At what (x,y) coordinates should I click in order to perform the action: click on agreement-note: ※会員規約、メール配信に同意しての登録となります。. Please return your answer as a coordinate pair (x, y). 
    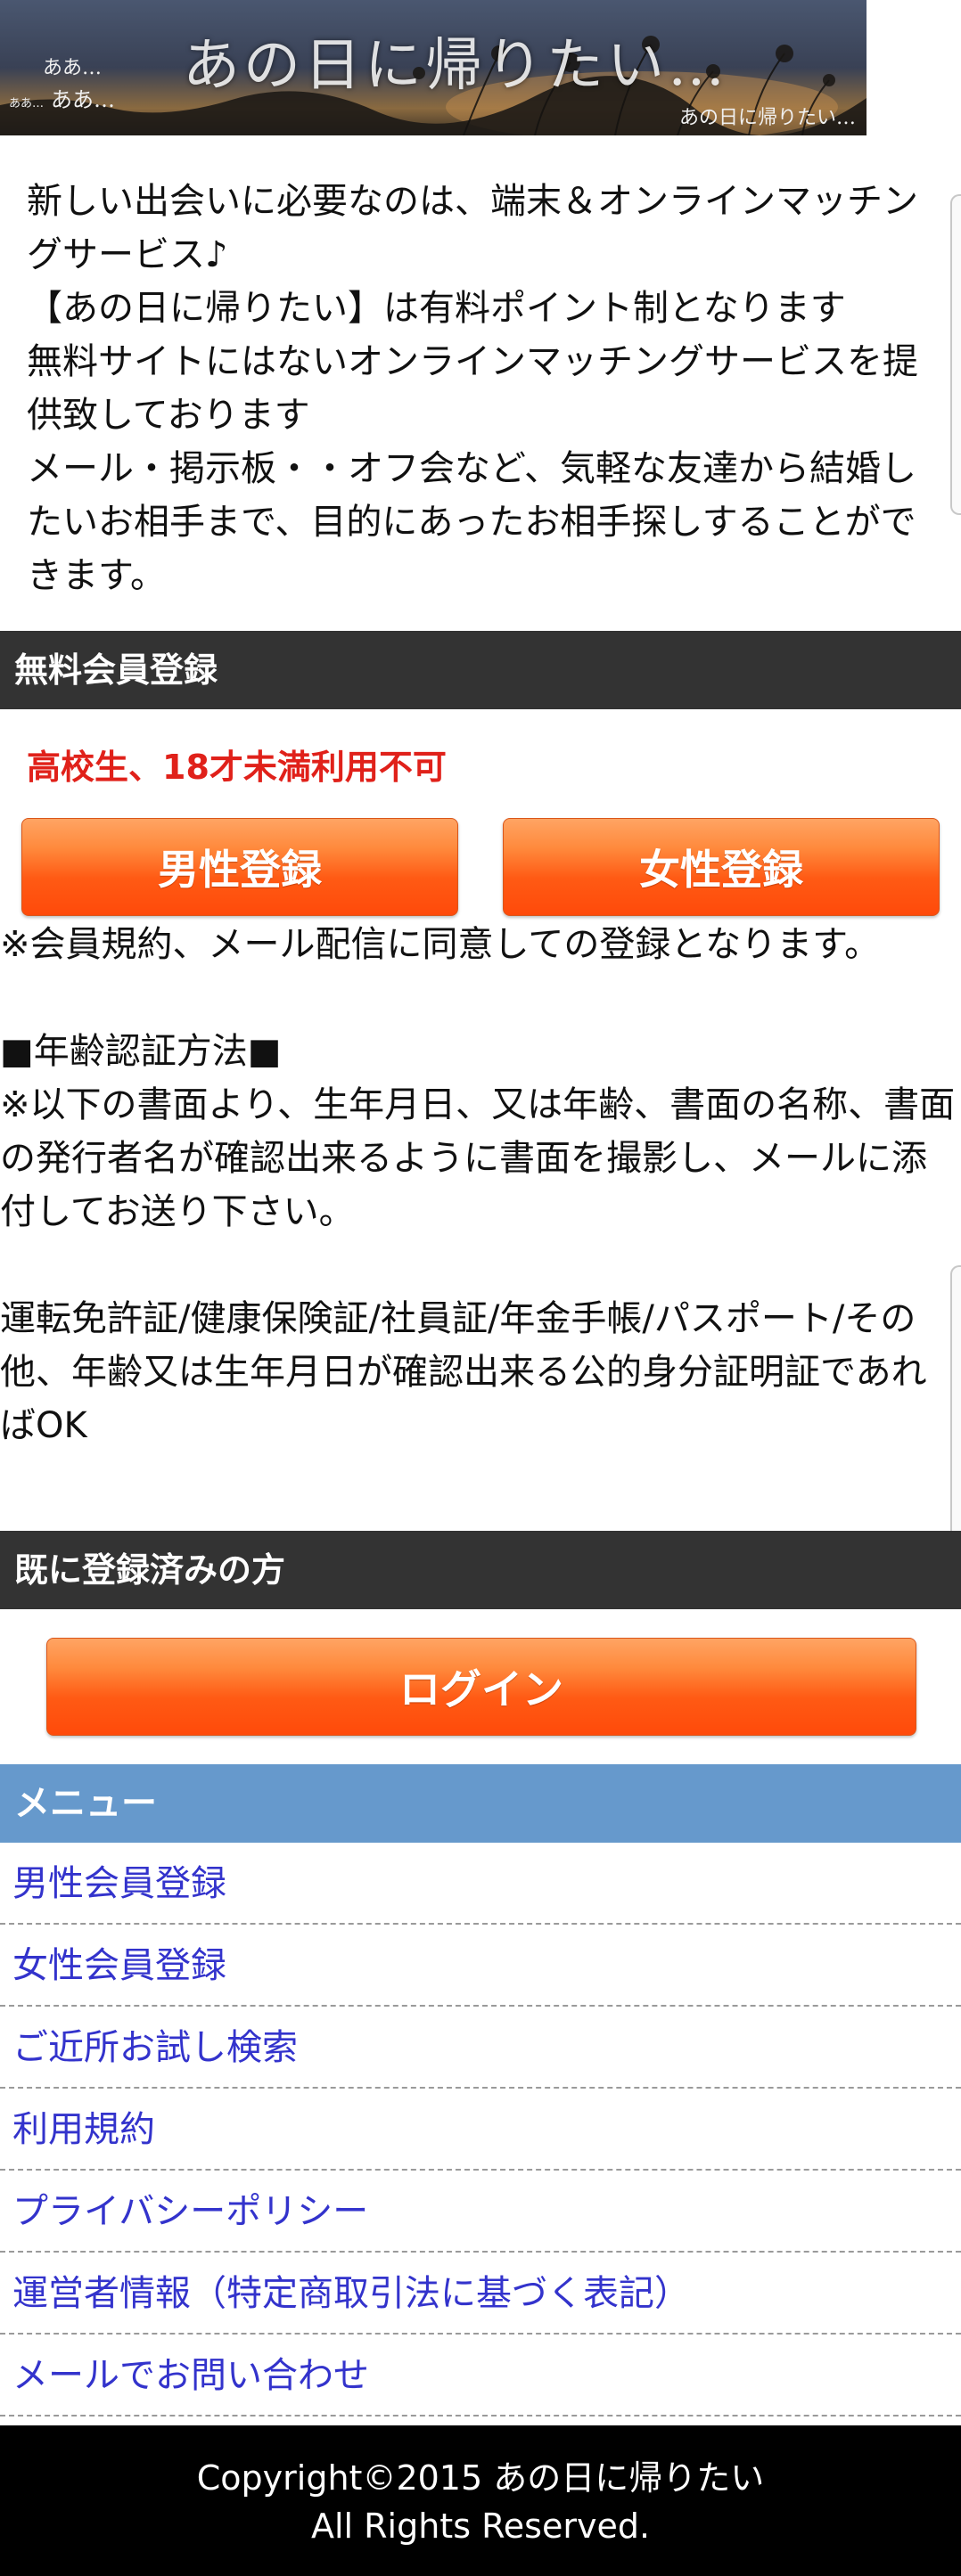
    Looking at the image, I should click on (440, 944).